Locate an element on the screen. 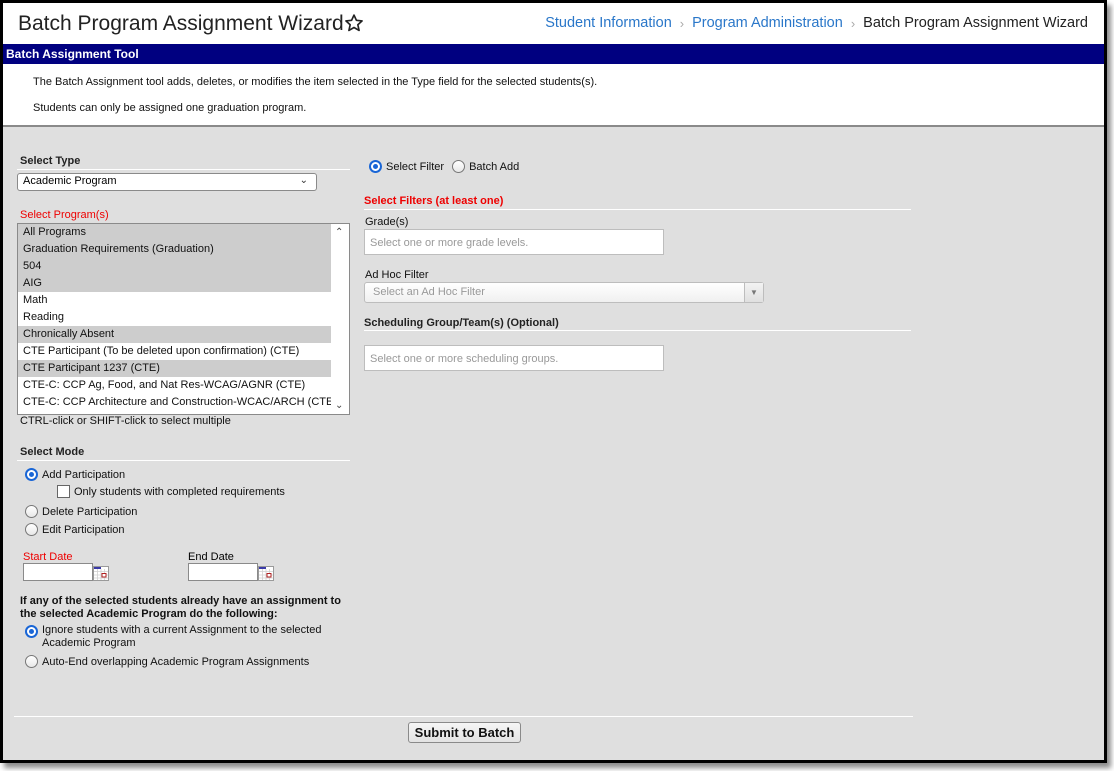  mode-add-participation: Add Participation is located at coordinates (75, 474).